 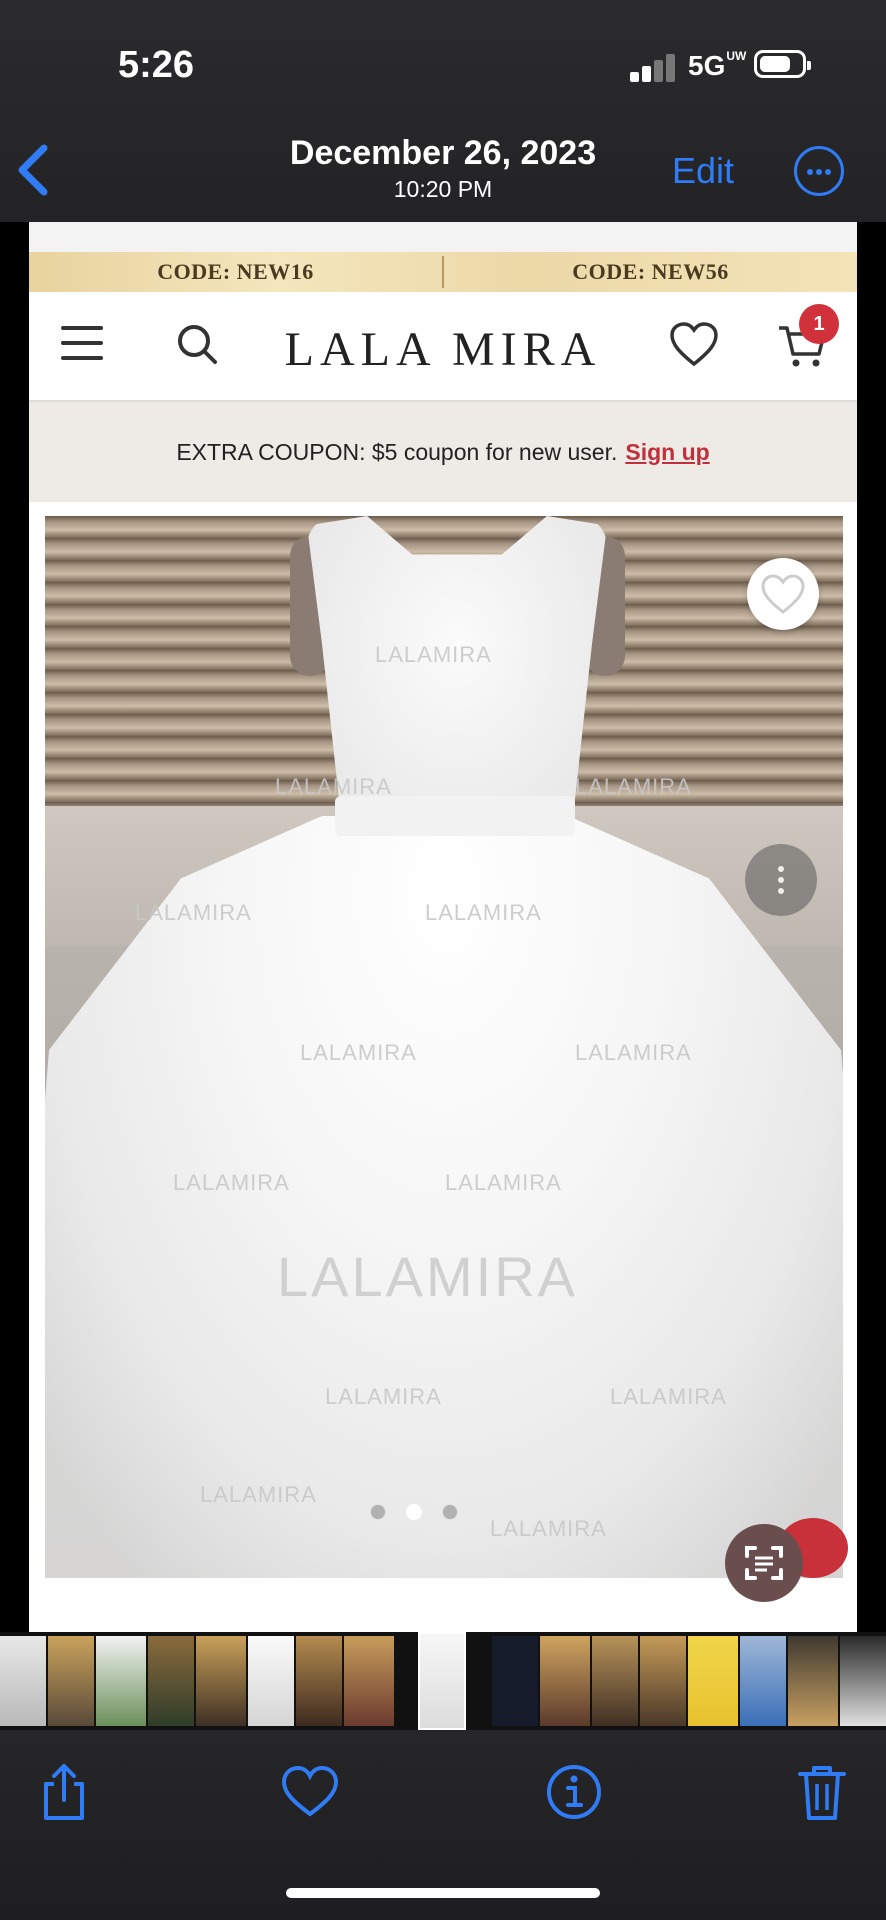 What do you see at coordinates (427, 1276) in the screenshot?
I see `watermark-large: LALAMIRA` at bounding box center [427, 1276].